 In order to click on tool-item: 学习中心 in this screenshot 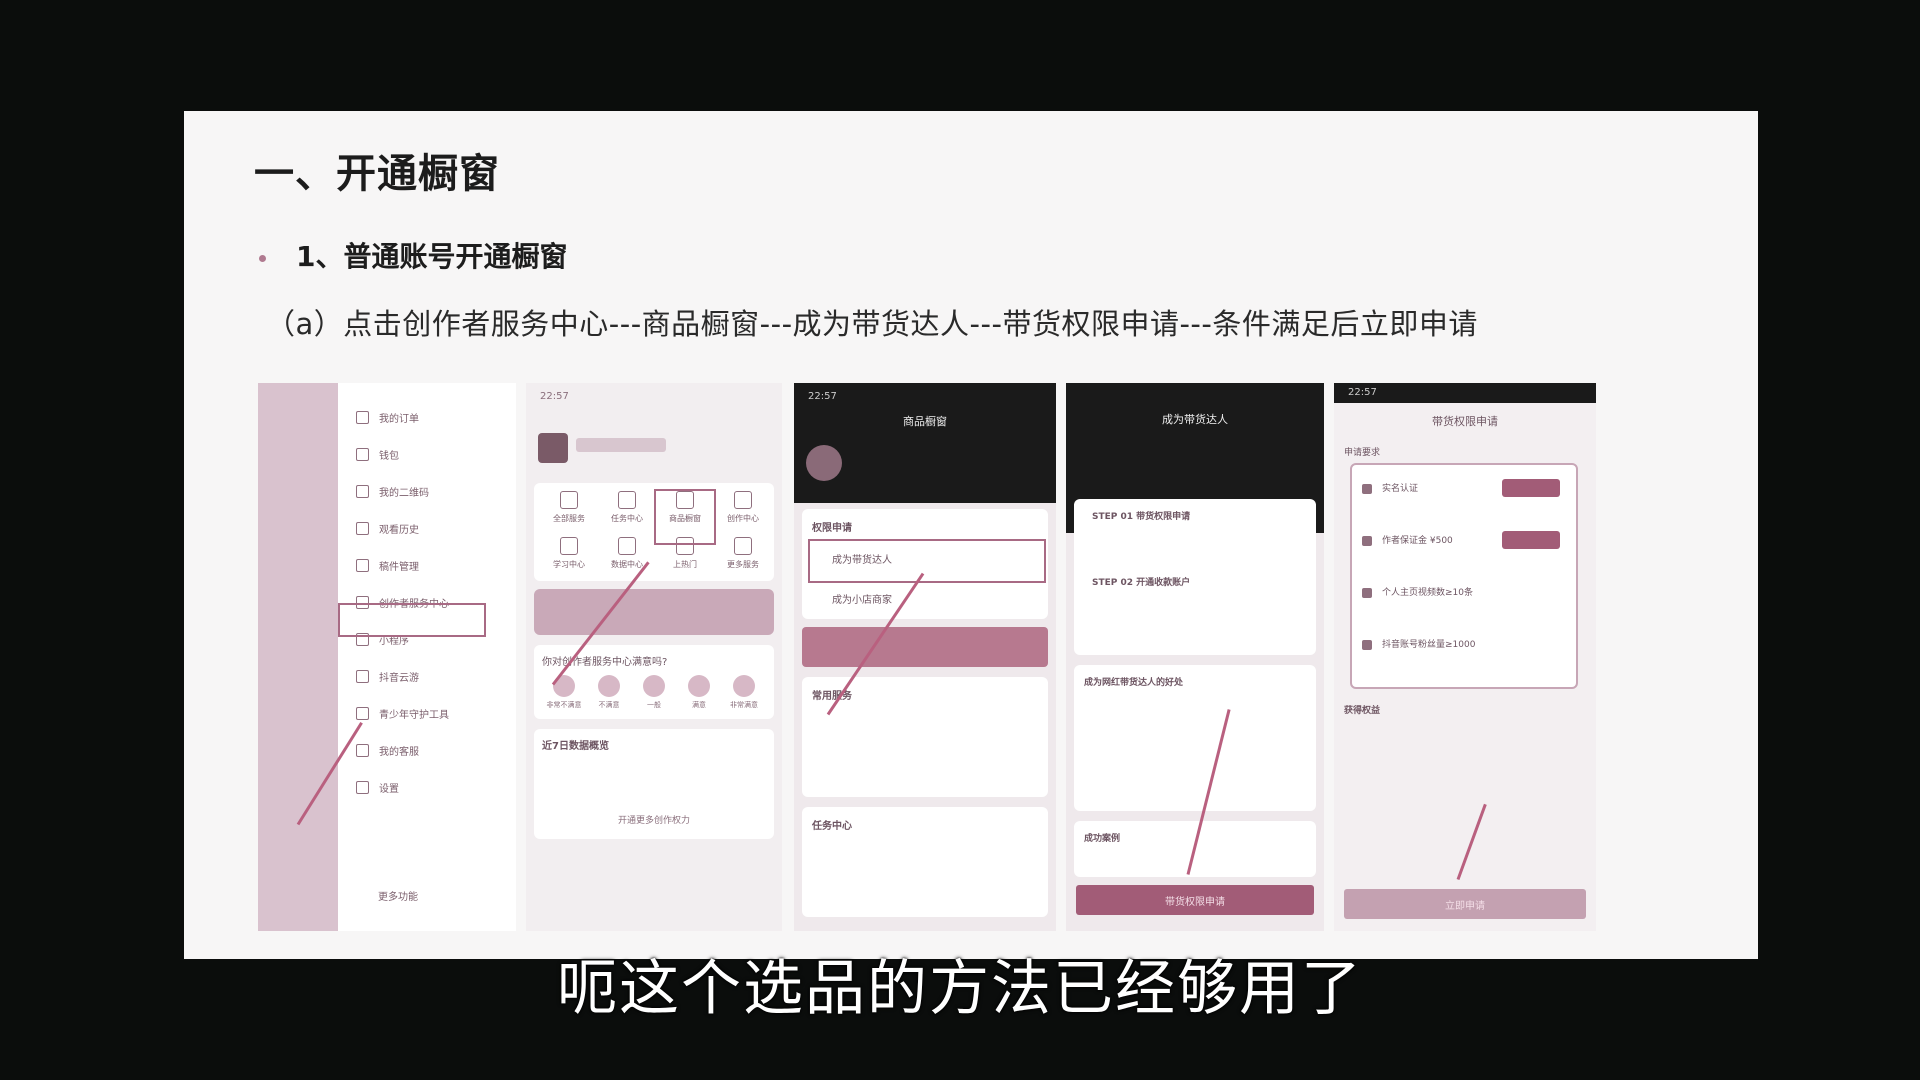, I will do `click(569, 553)`.